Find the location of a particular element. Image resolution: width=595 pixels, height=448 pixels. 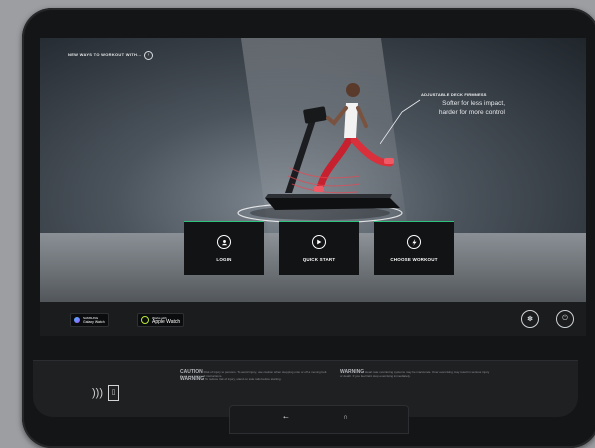

galaxy-watch-text: SAMSUNG Galaxy Watch is located at coordinates (94, 320).